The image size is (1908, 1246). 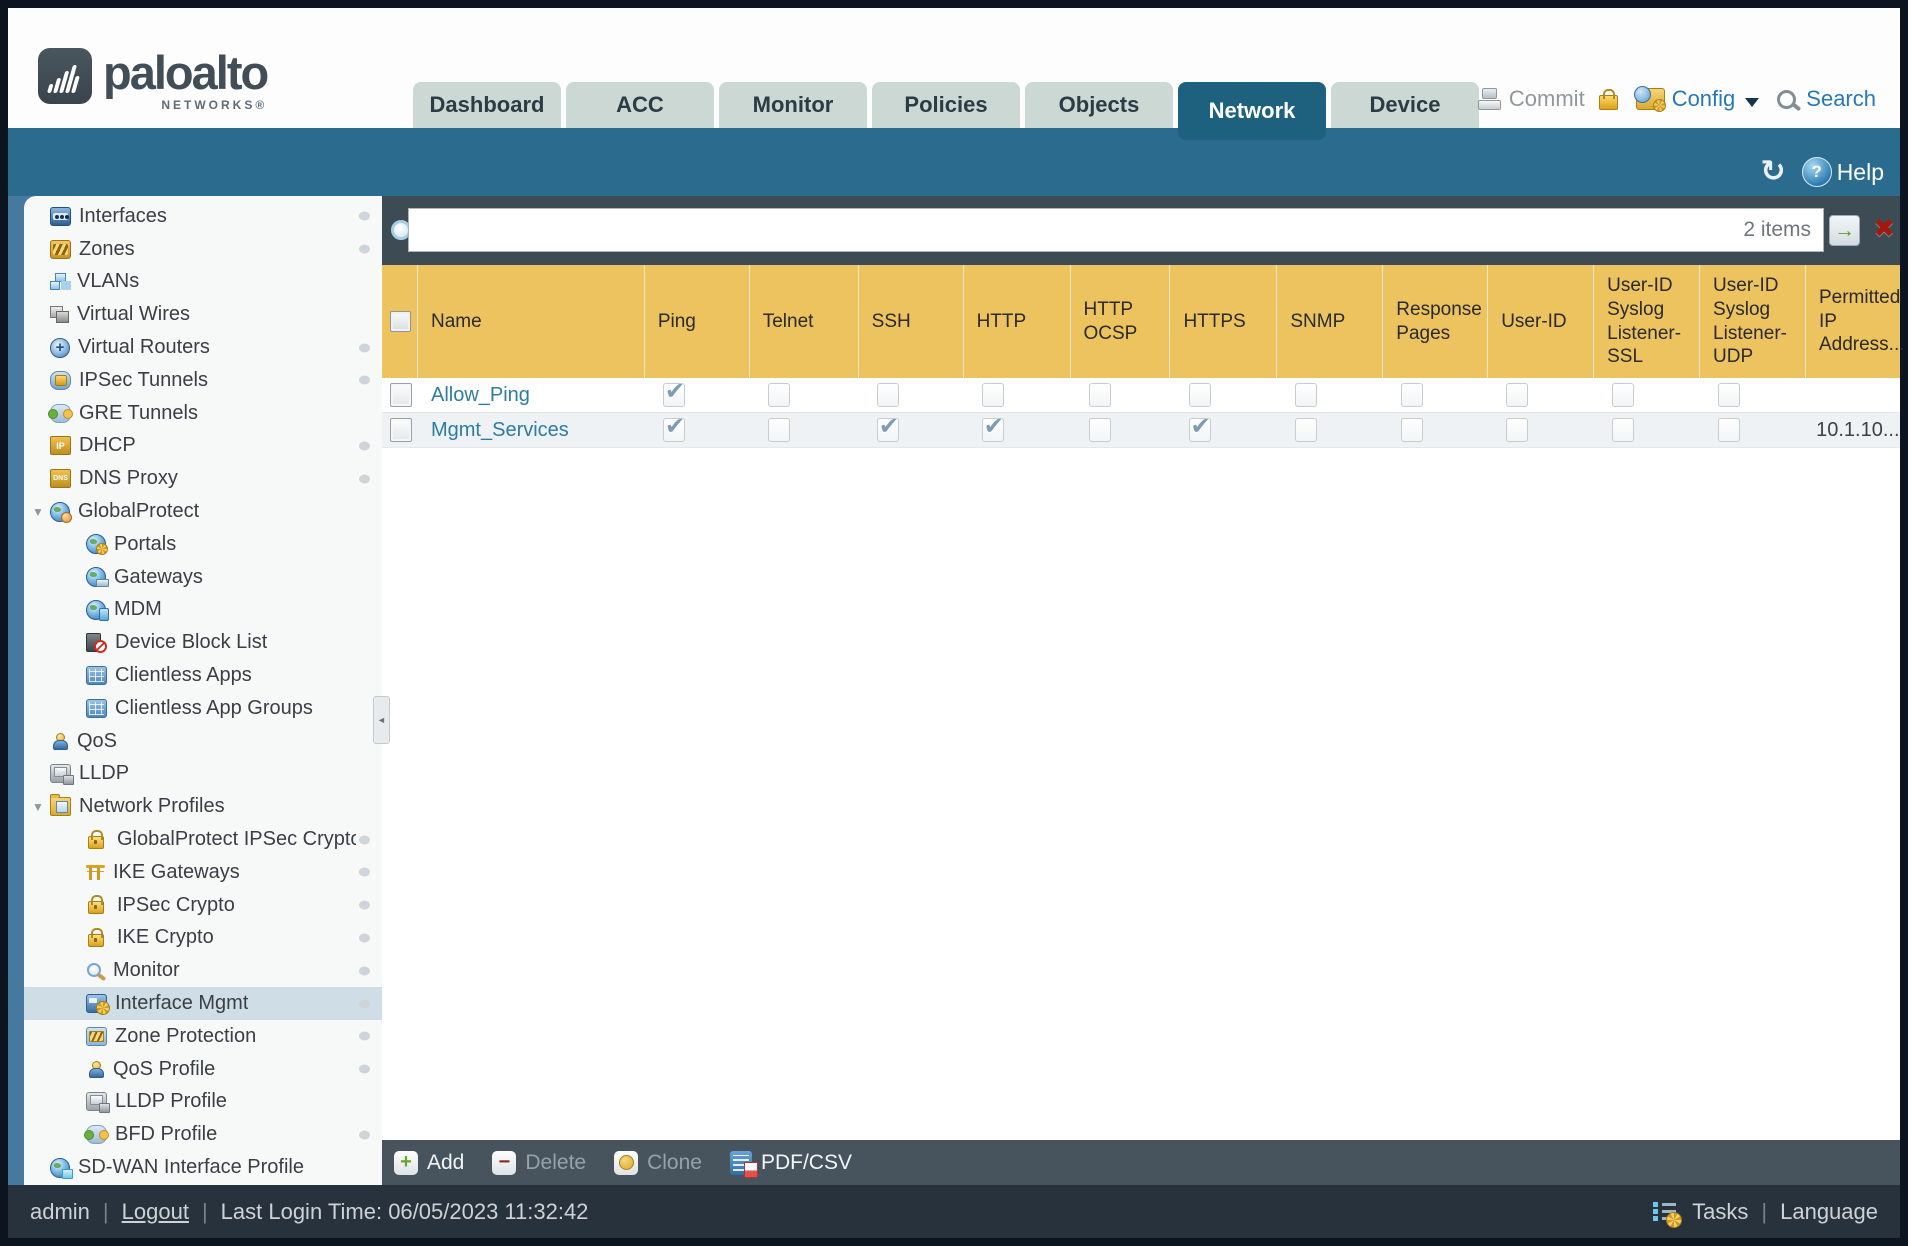 What do you see at coordinates (203, 577) in the screenshot?
I see `sidebar-item-gateways: Gateways` at bounding box center [203, 577].